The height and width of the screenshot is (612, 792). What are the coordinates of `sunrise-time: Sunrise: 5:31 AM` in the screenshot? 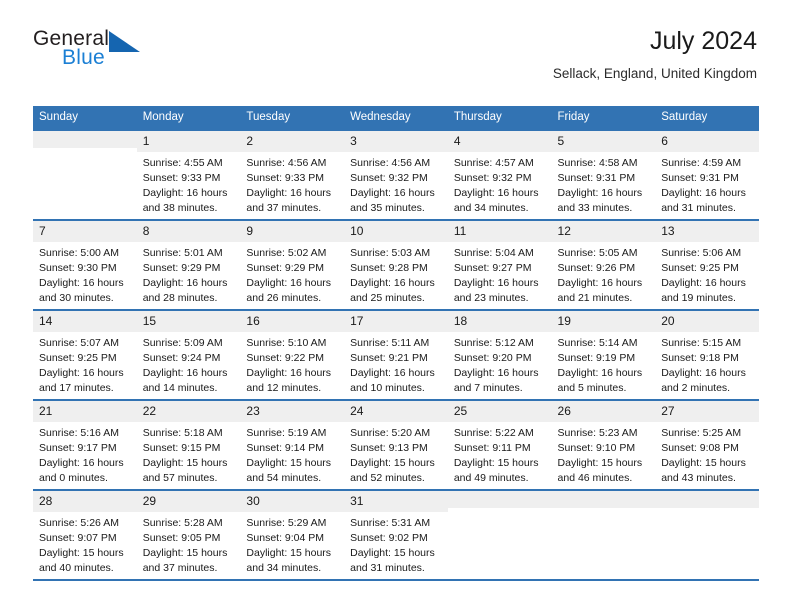 It's located at (390, 522).